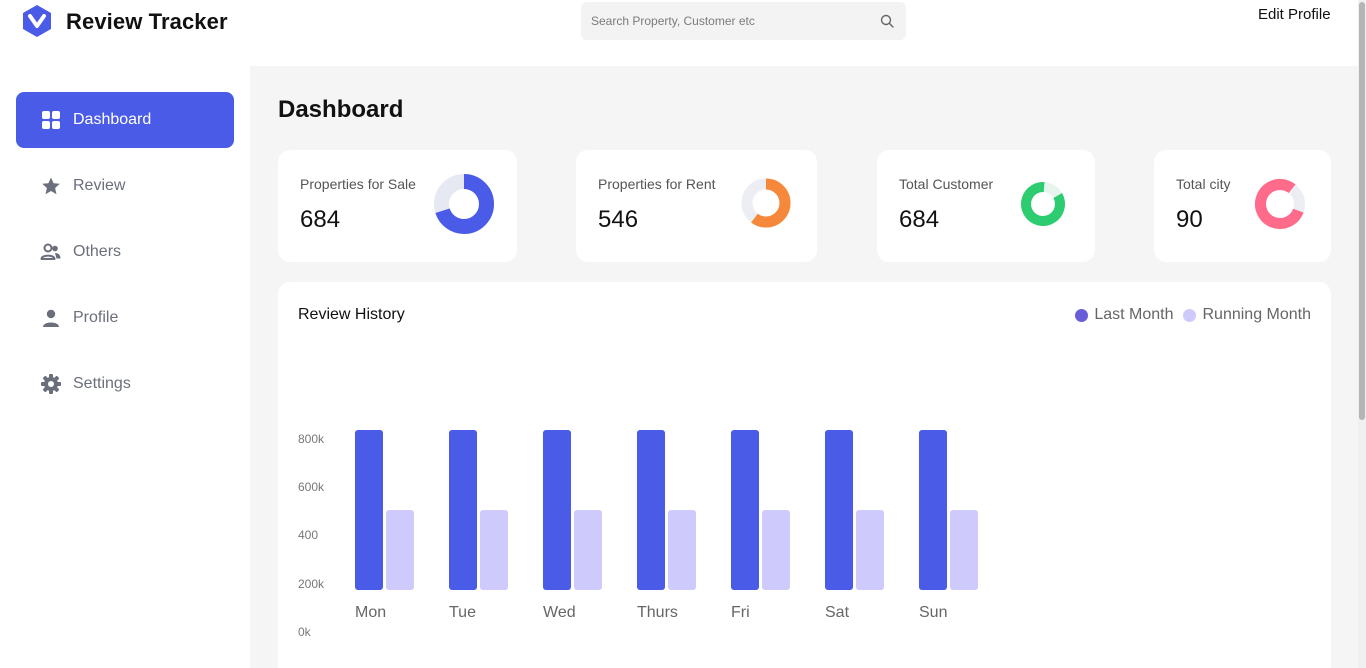 The width and height of the screenshot is (1366, 668). I want to click on person-icon, so click(51, 318).